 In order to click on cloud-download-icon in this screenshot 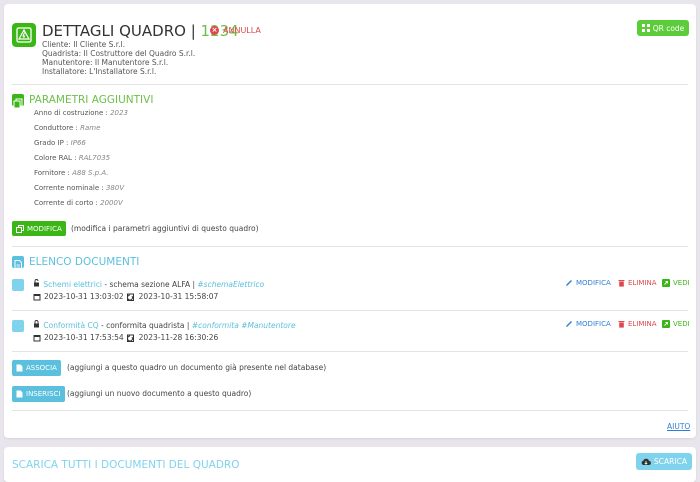, I will do `click(646, 461)`.